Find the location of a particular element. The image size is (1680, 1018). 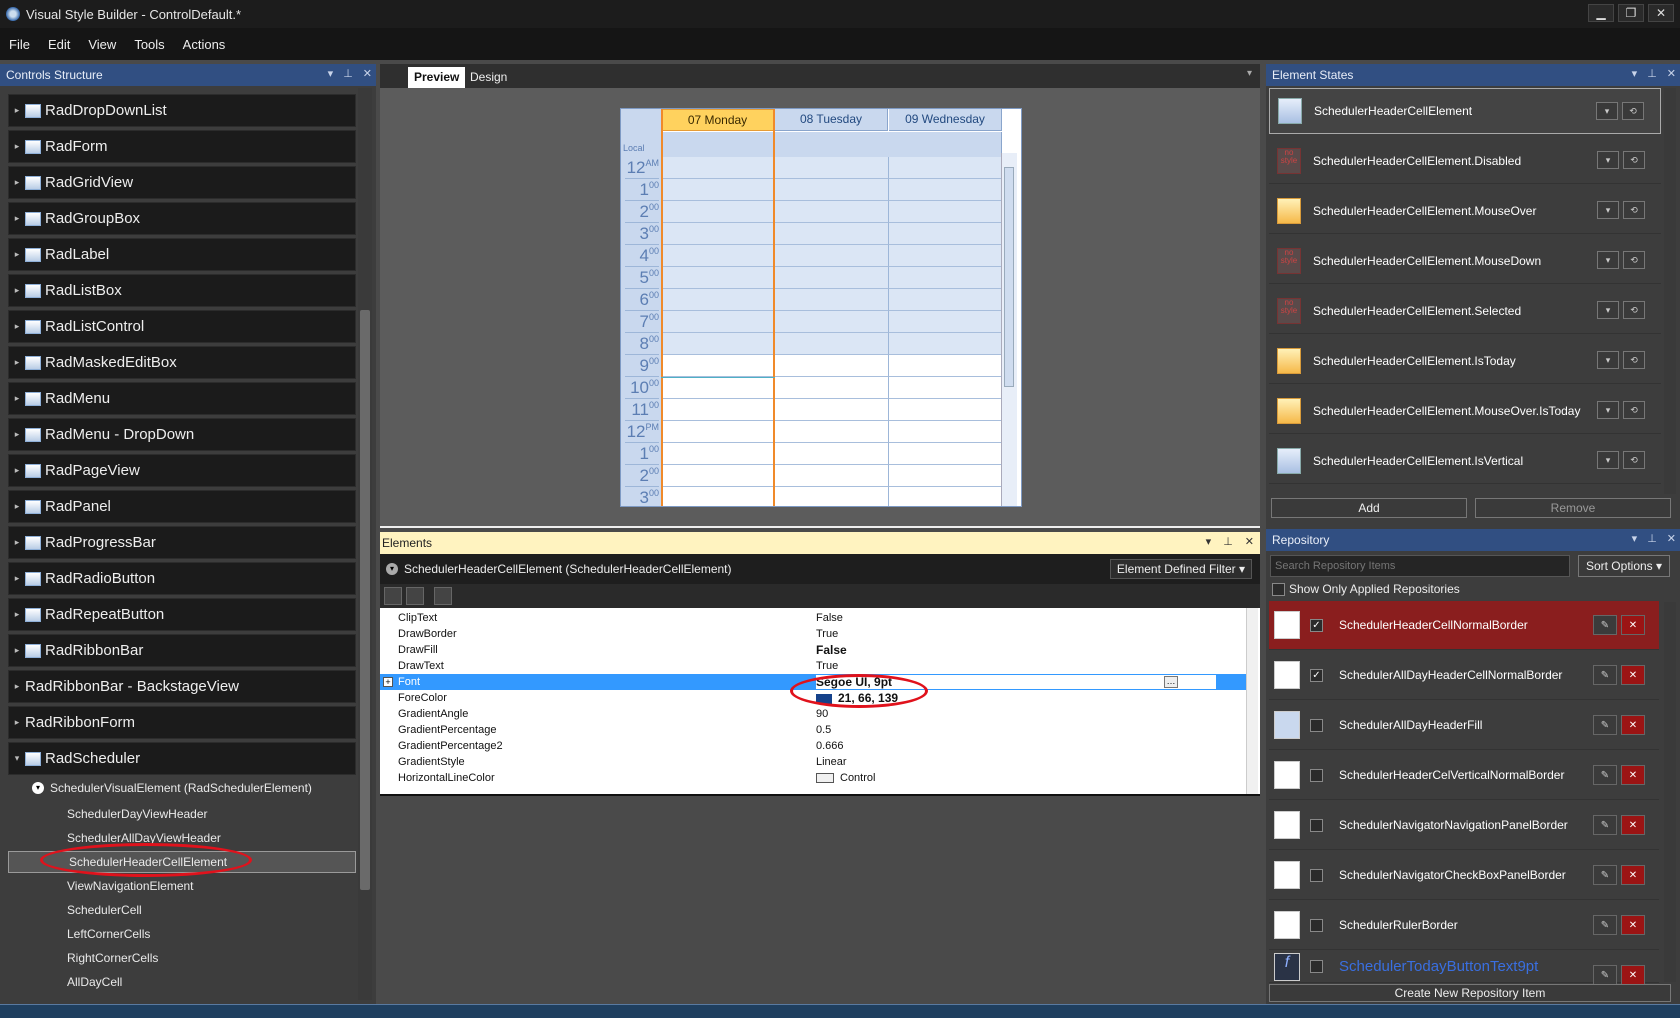

property-row: GradientPercentage 0.5 is located at coordinates (815, 730).